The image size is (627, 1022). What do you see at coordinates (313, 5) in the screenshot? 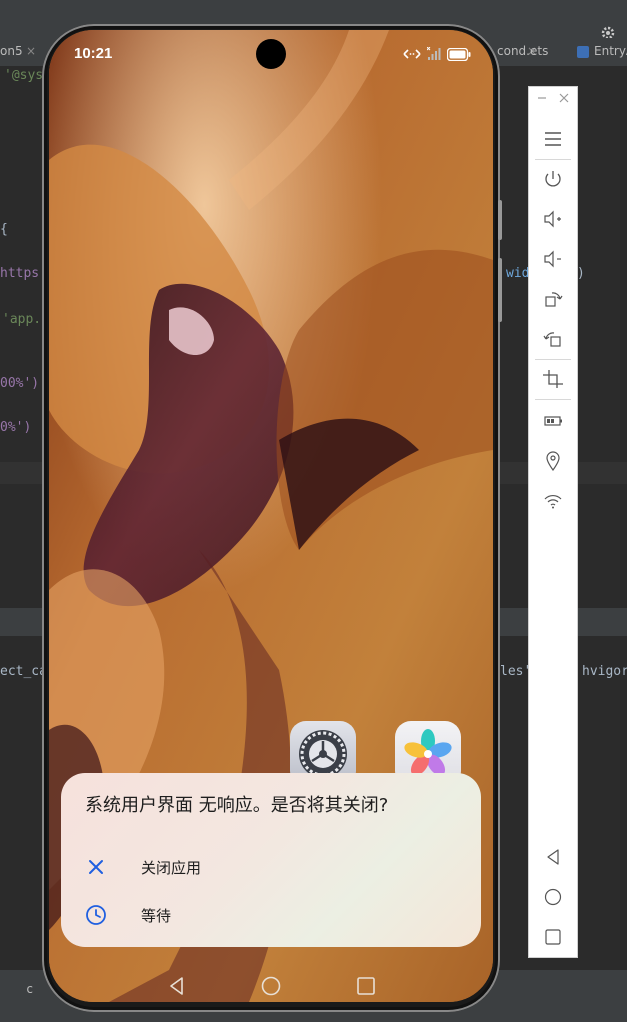
I see `ide-title-strip` at bounding box center [313, 5].